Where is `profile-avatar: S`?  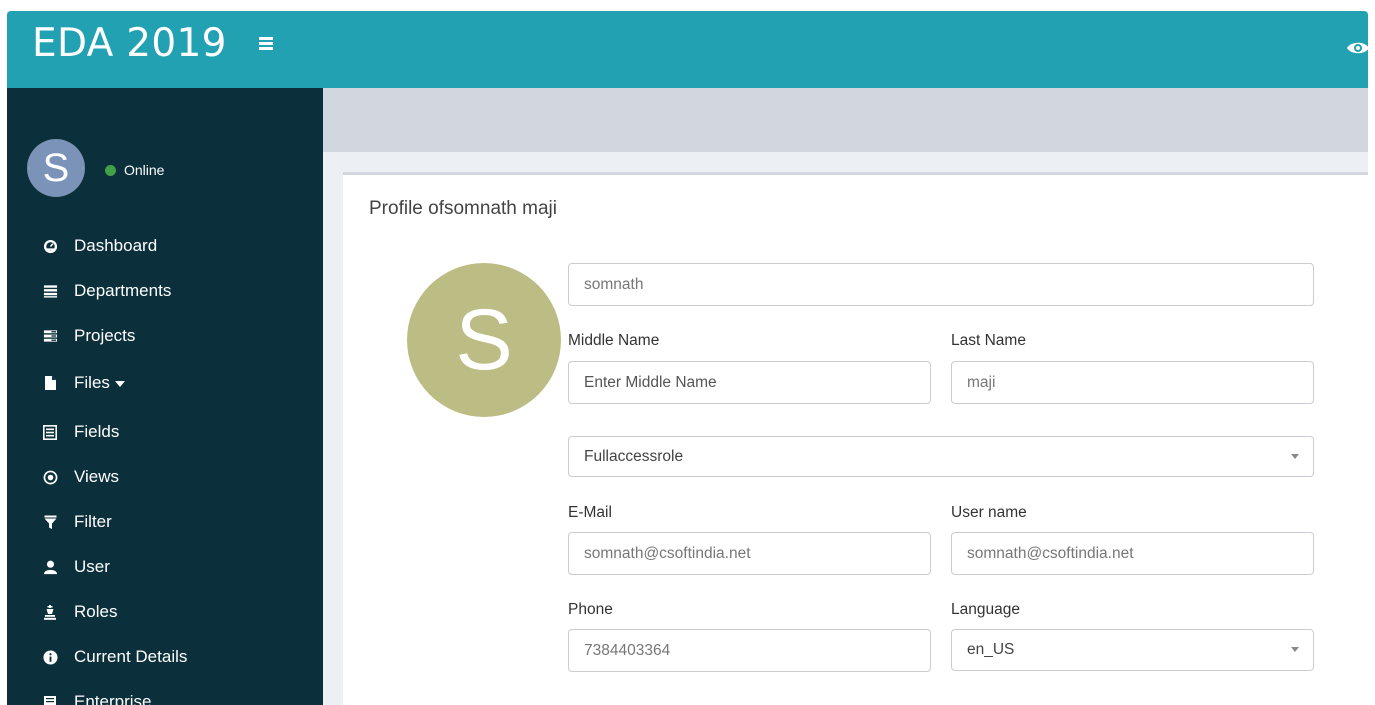
profile-avatar: S is located at coordinates (484, 340).